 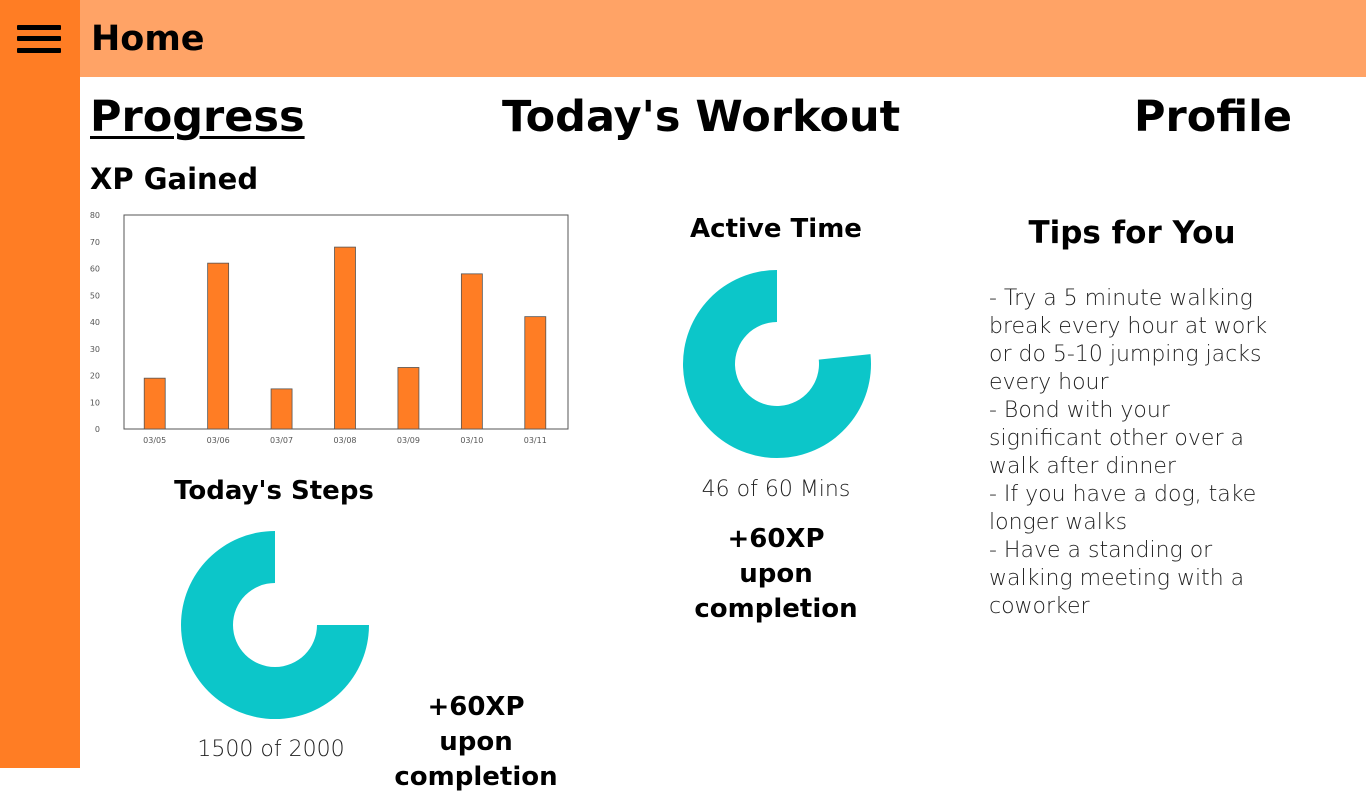 I want to click on steps-progress-arc, so click(x=275, y=625).